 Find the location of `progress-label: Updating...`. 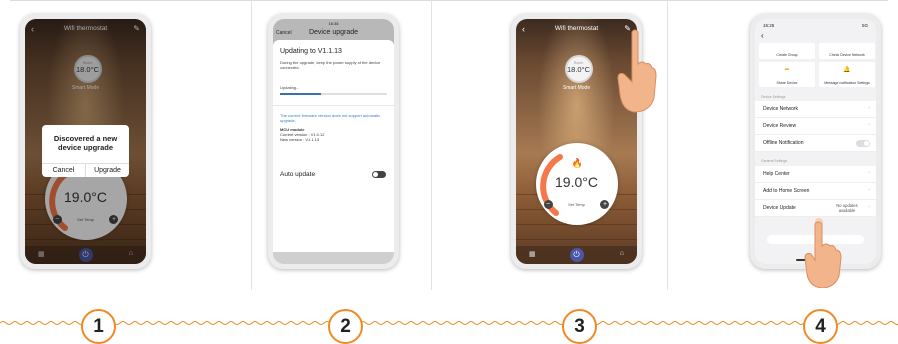

progress-label: Updating... is located at coordinates (290, 87).